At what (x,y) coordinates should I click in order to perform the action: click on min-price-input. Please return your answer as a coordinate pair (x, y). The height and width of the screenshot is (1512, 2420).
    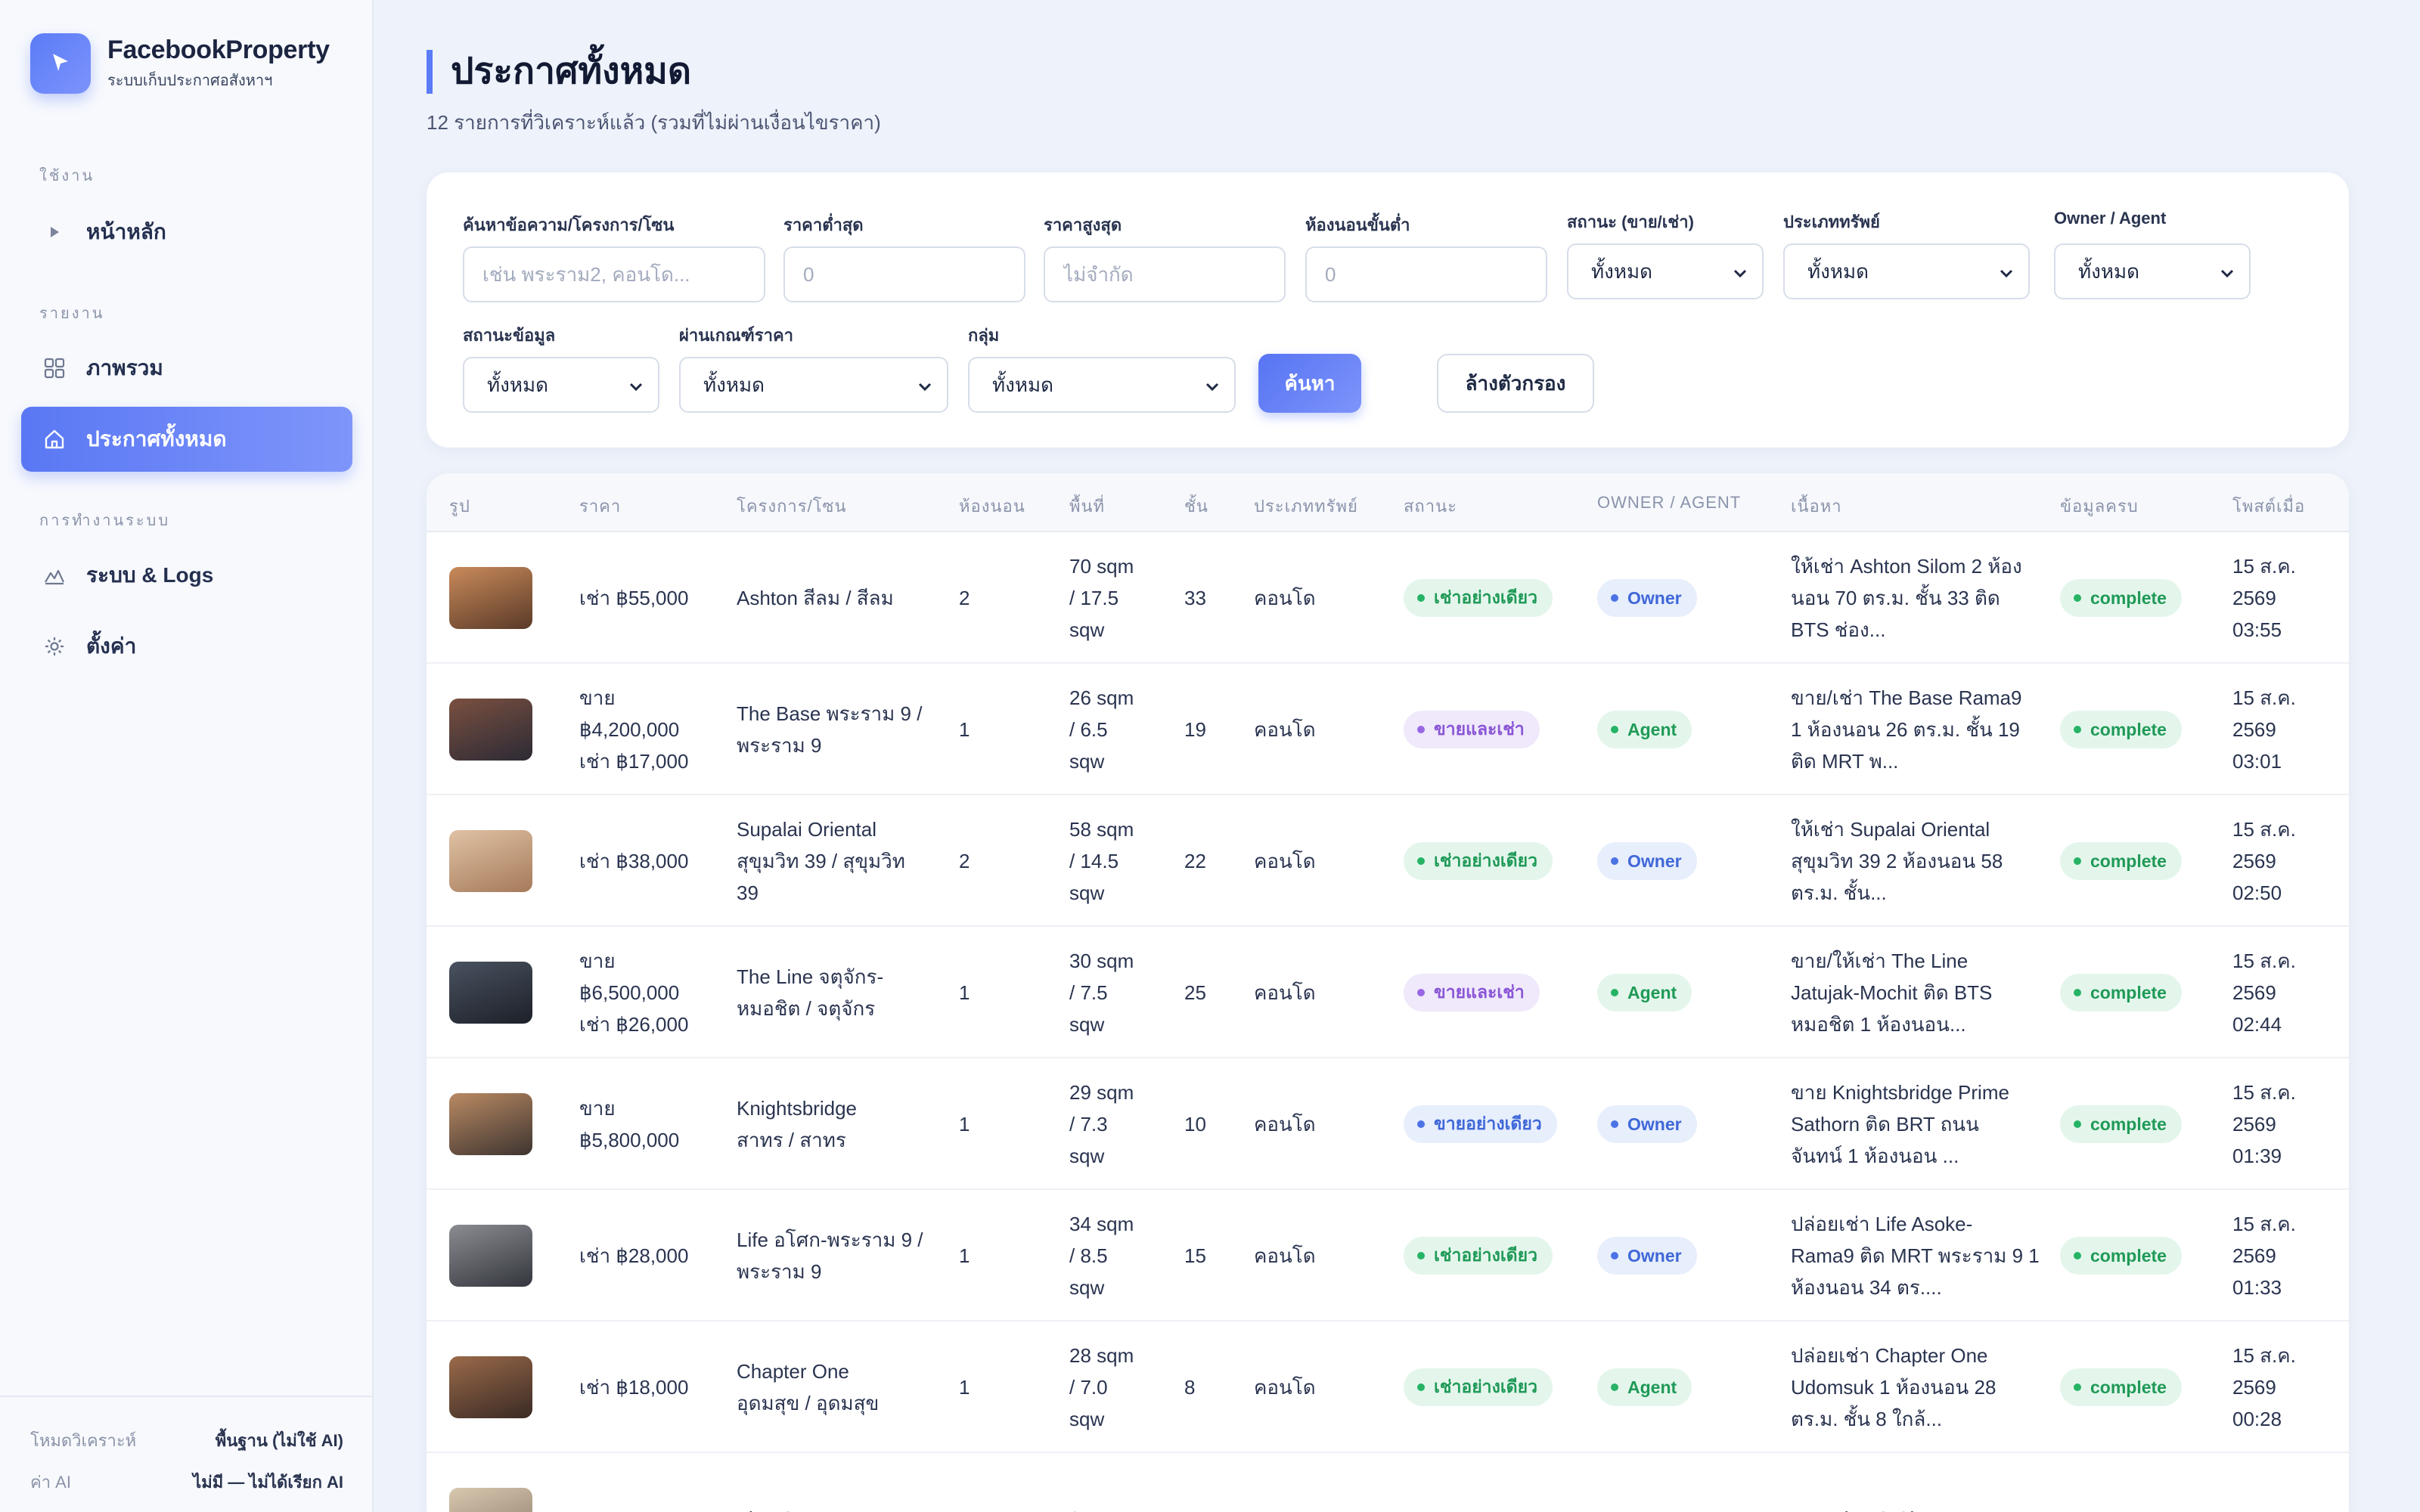
    Looking at the image, I should click on (904, 274).